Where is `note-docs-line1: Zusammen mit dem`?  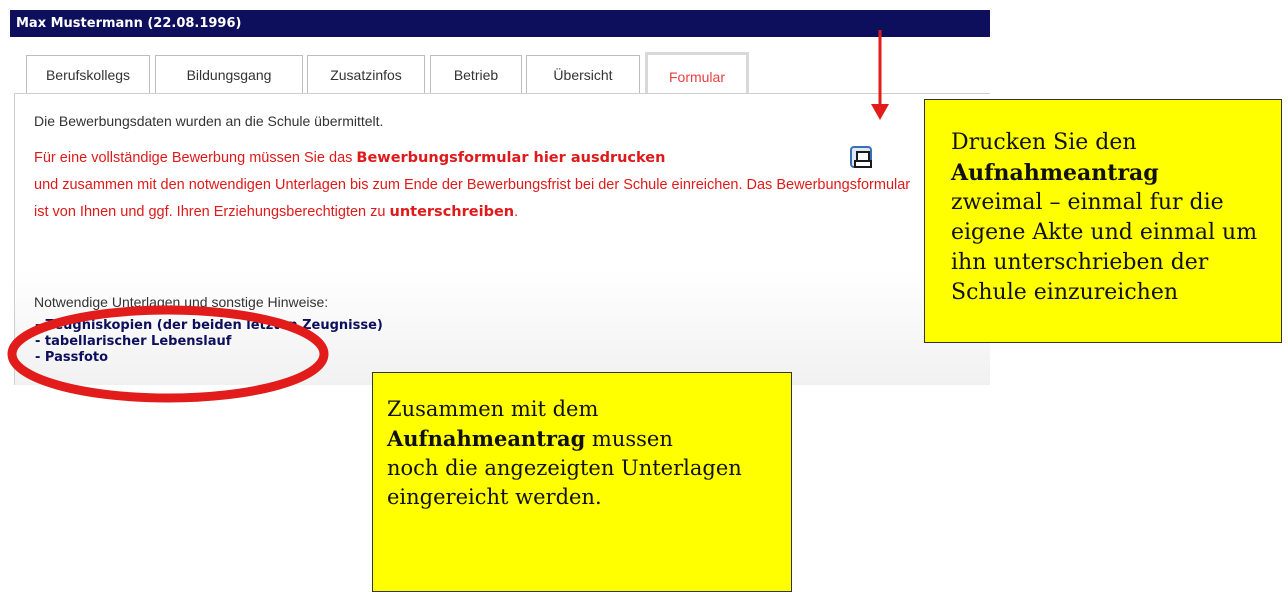 note-docs-line1: Zusammen mit dem is located at coordinates (493, 409).